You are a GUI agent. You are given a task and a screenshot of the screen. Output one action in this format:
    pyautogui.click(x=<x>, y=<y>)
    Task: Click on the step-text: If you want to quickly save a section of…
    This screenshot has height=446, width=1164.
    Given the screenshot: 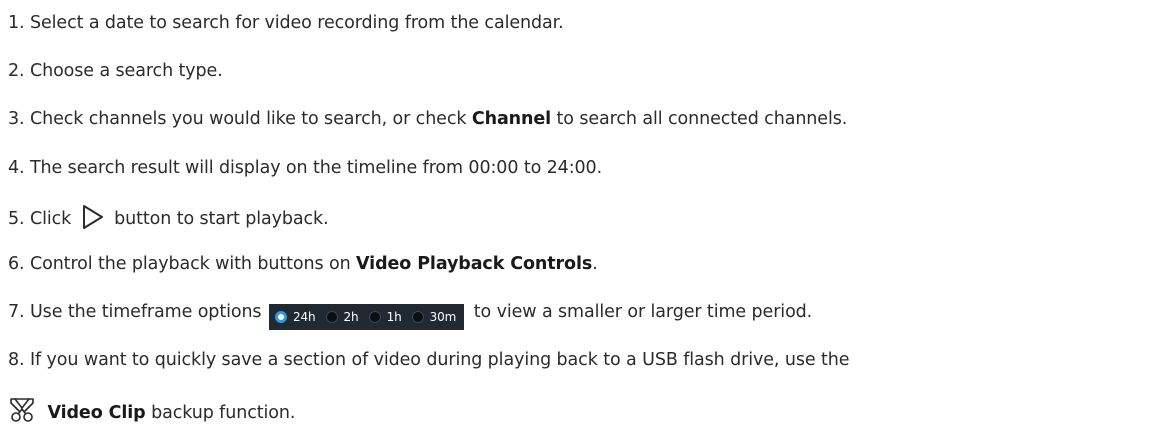 What is the action you would take?
    pyautogui.click(x=439, y=360)
    